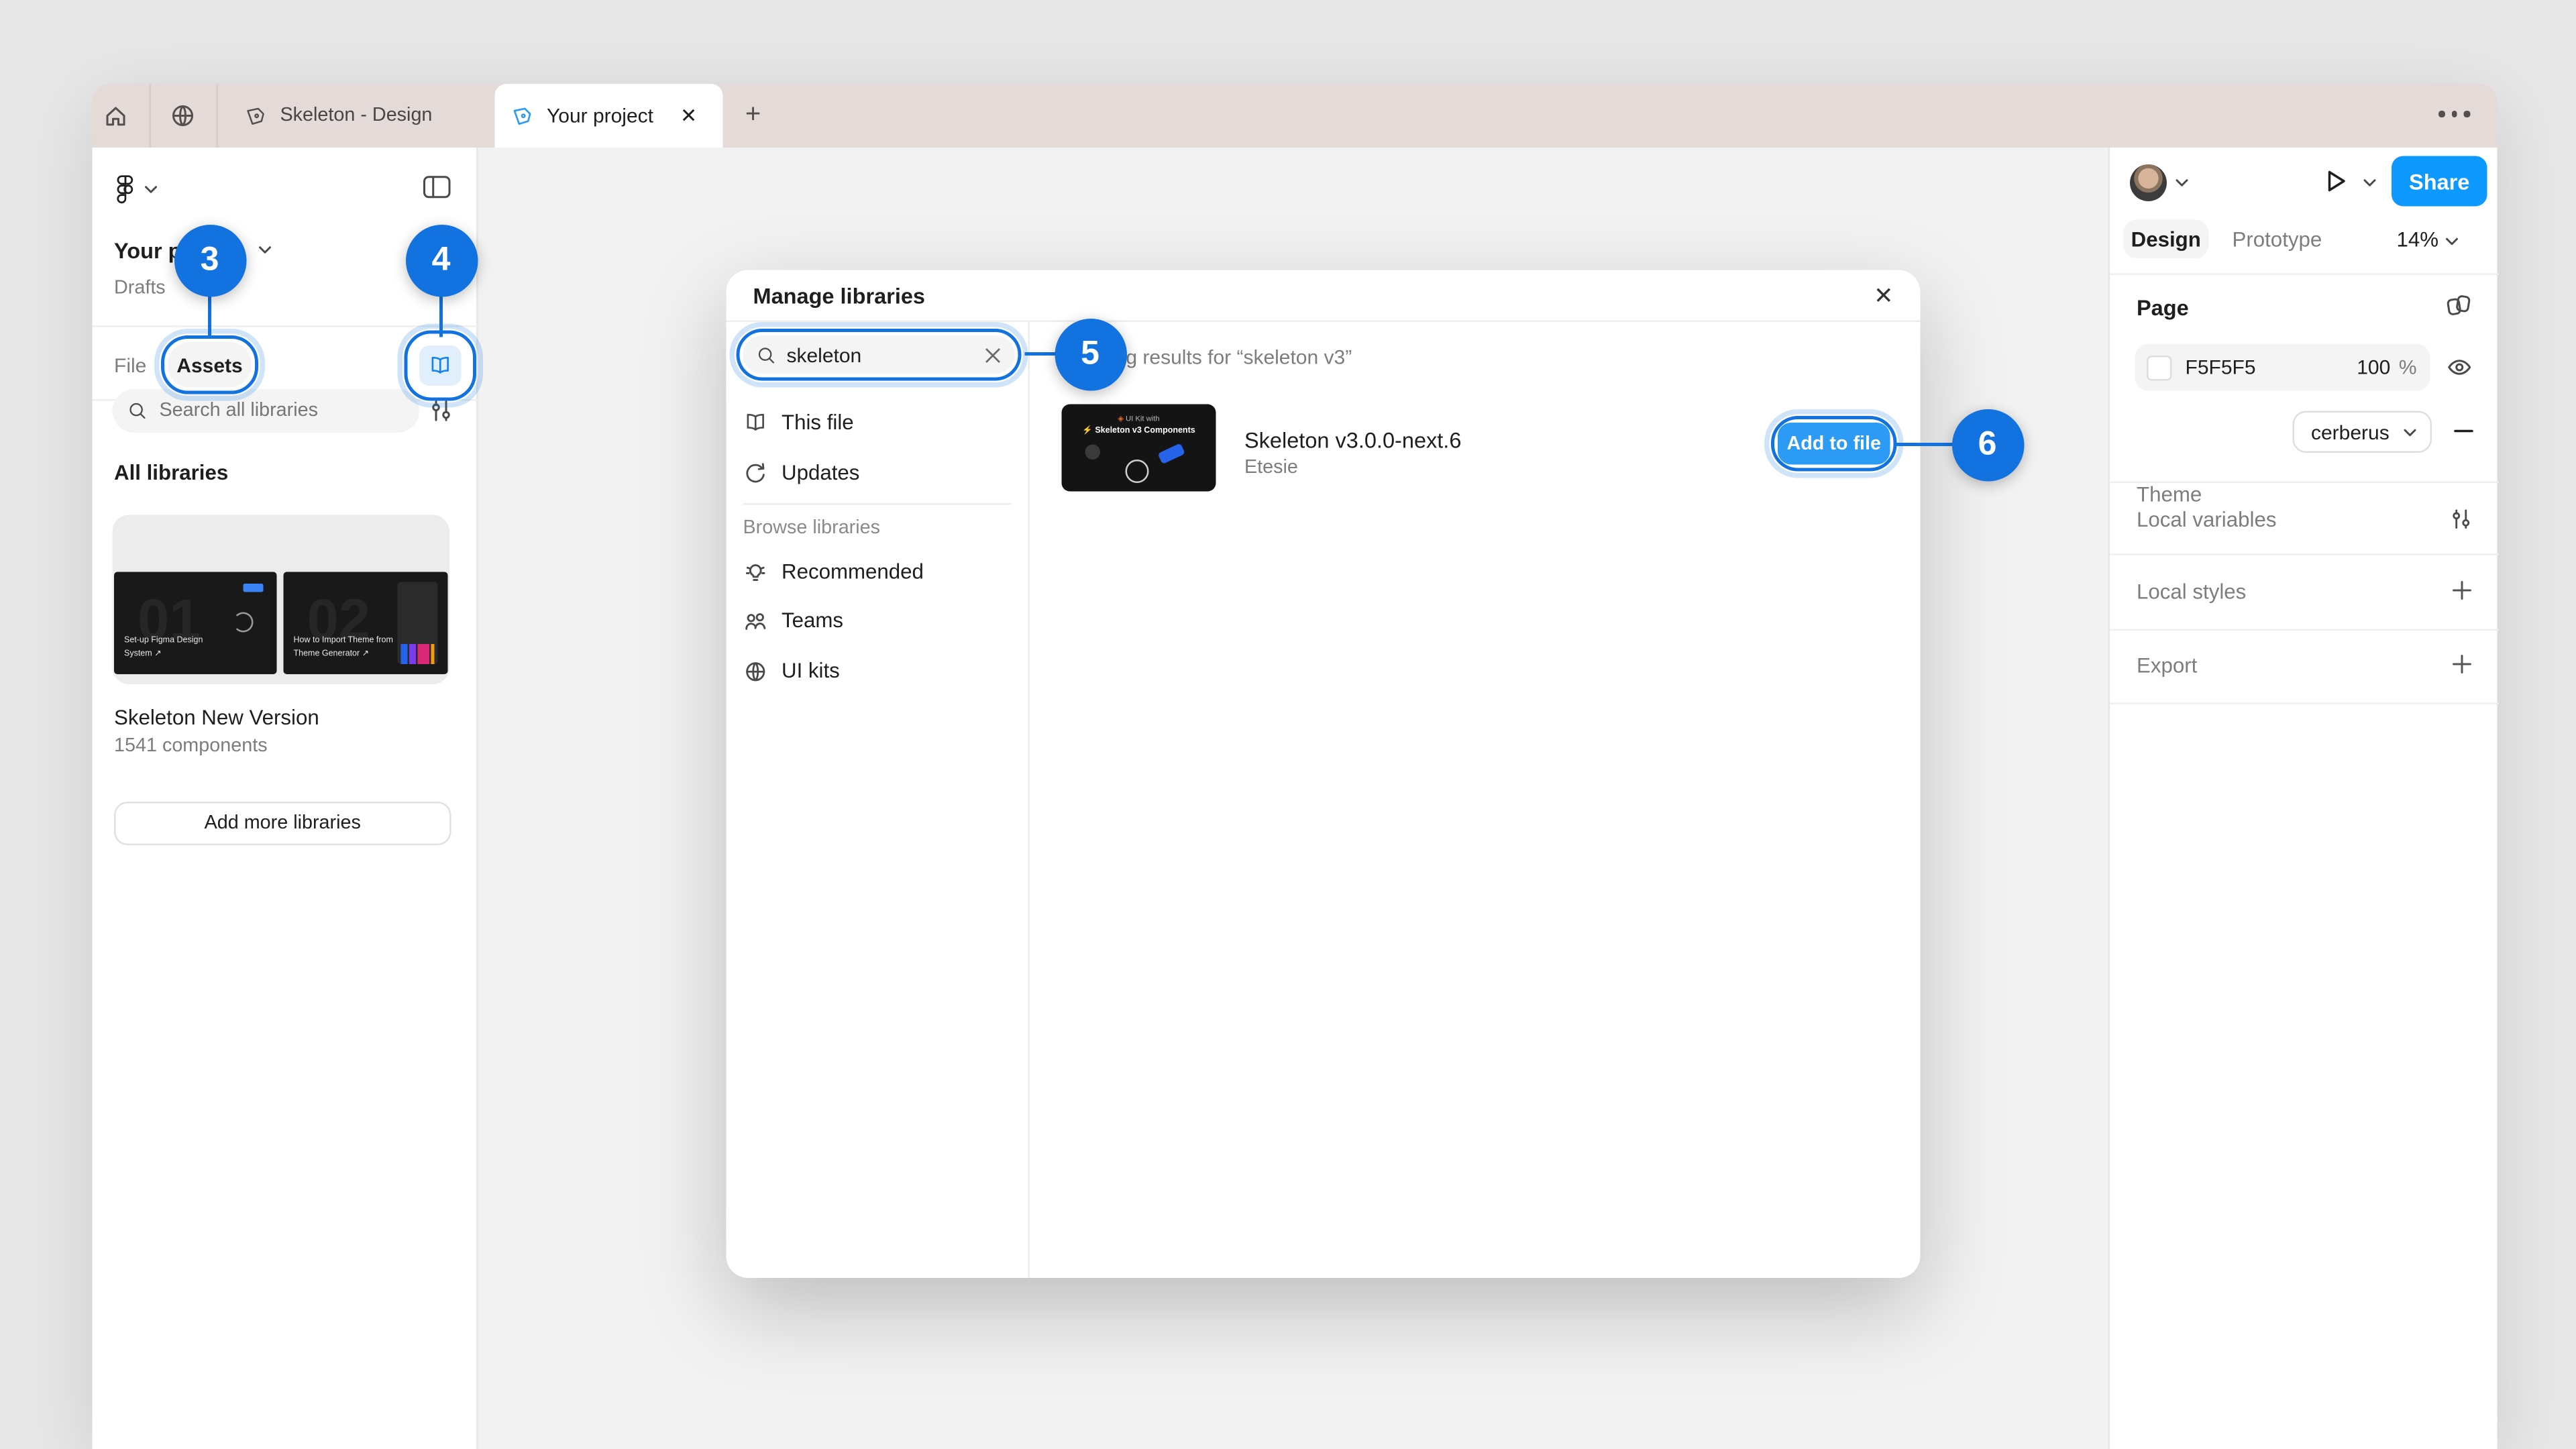 The image size is (2576, 1449). I want to click on add-to-file-button: Add to file, so click(1834, 443).